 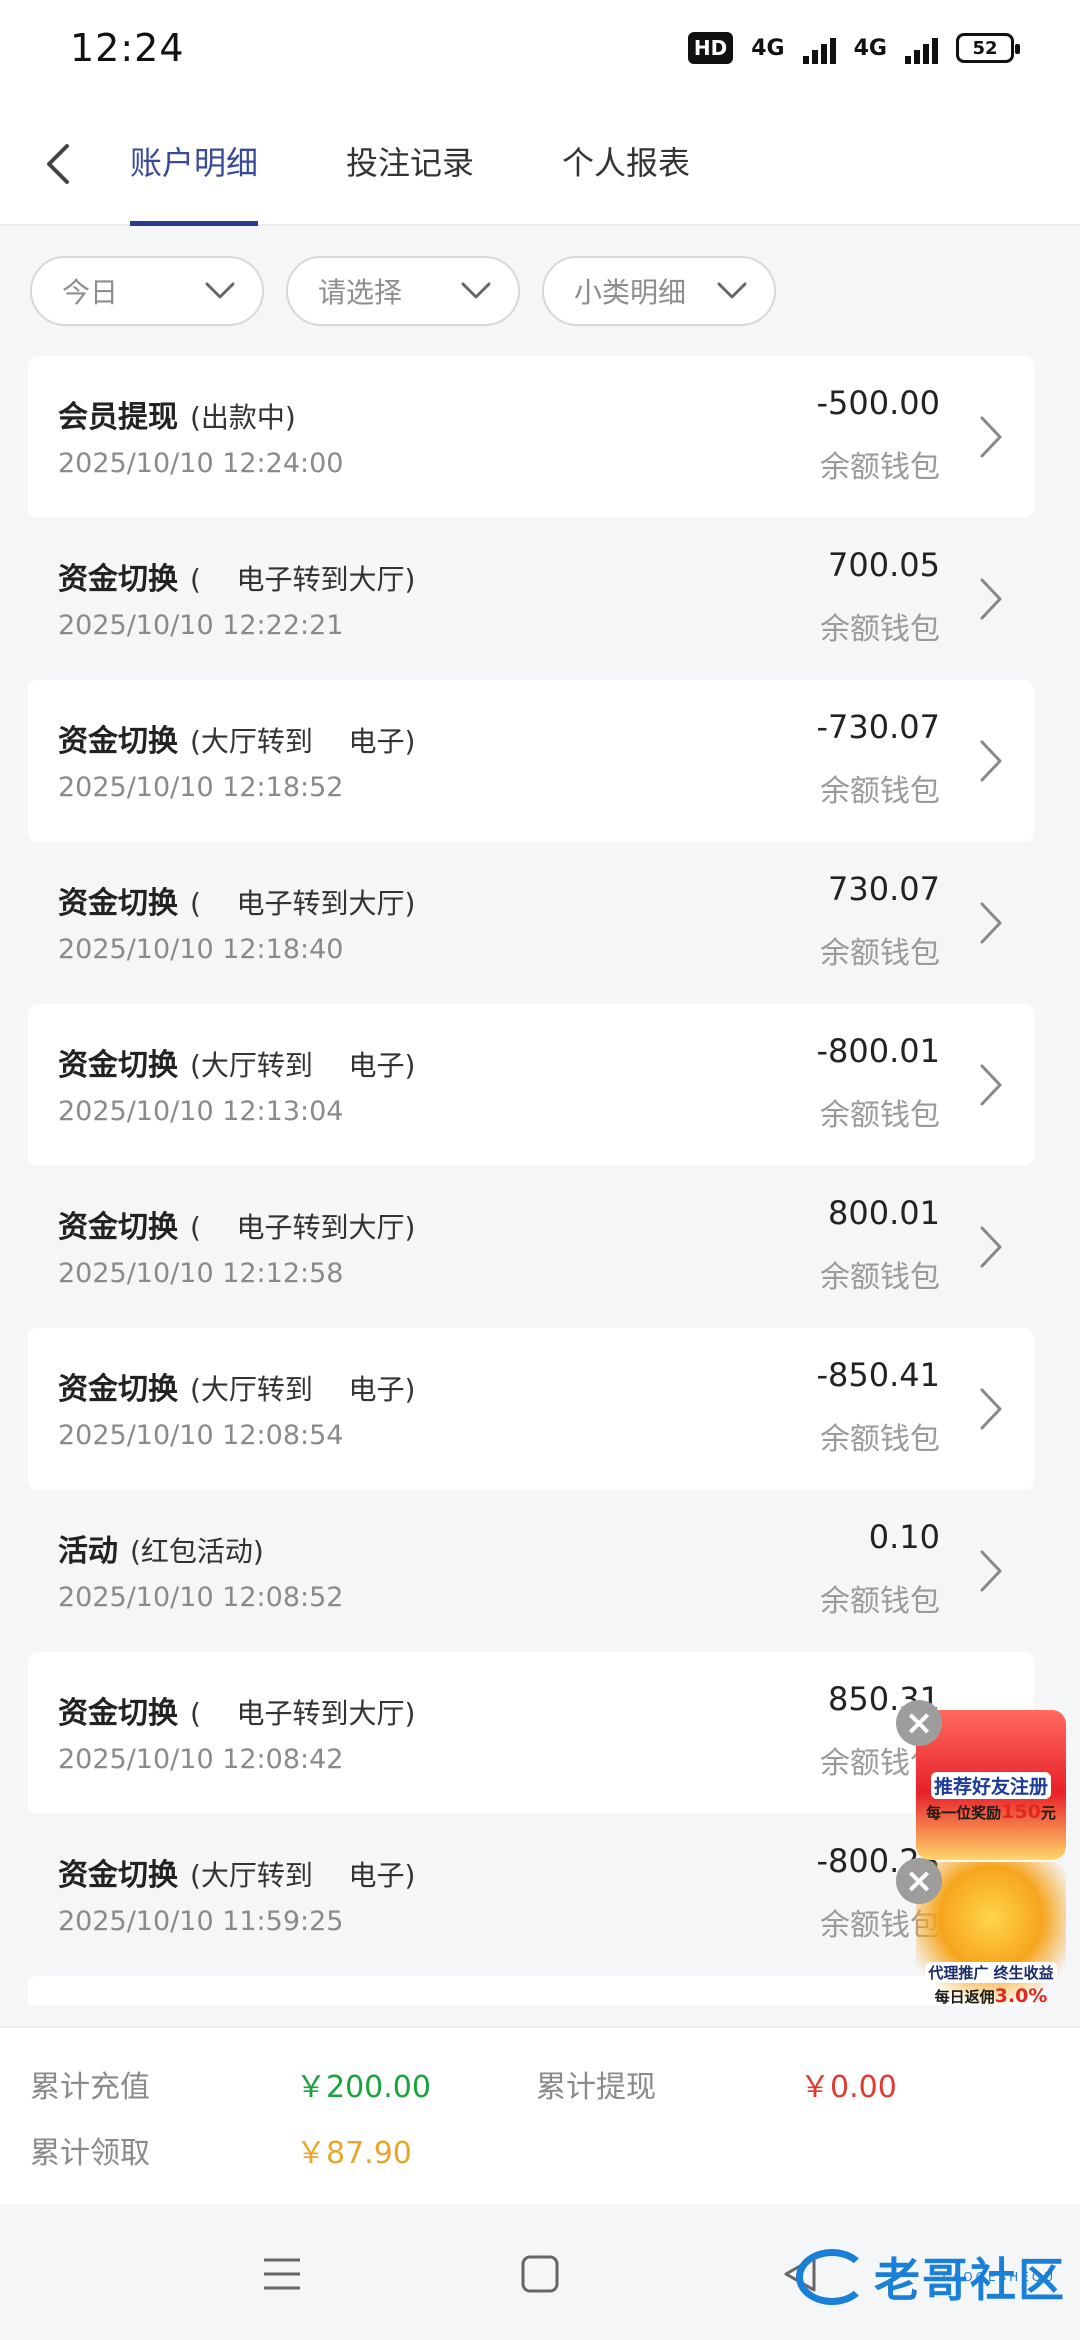 I want to click on record-row-partial, so click(x=531, y=1991).